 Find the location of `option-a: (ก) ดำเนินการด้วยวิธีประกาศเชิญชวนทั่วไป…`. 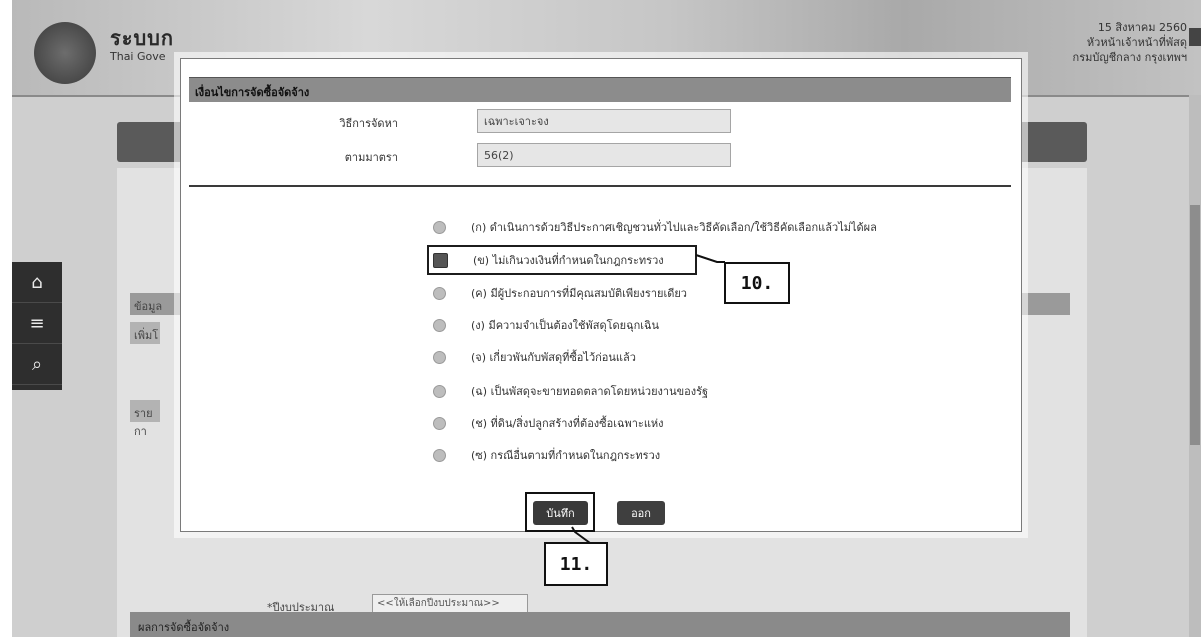

option-a: (ก) ดำเนินการด้วยวิธีประกาศเชิญชวนทั่วไป… is located at coordinates (655, 227).